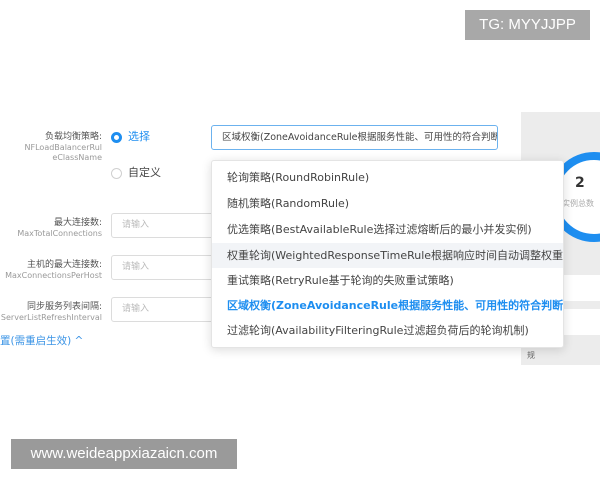 This screenshot has width=600, height=480. What do you see at coordinates (527, 25) in the screenshot?
I see `watermark-top: TG: MYYJJPP` at bounding box center [527, 25].